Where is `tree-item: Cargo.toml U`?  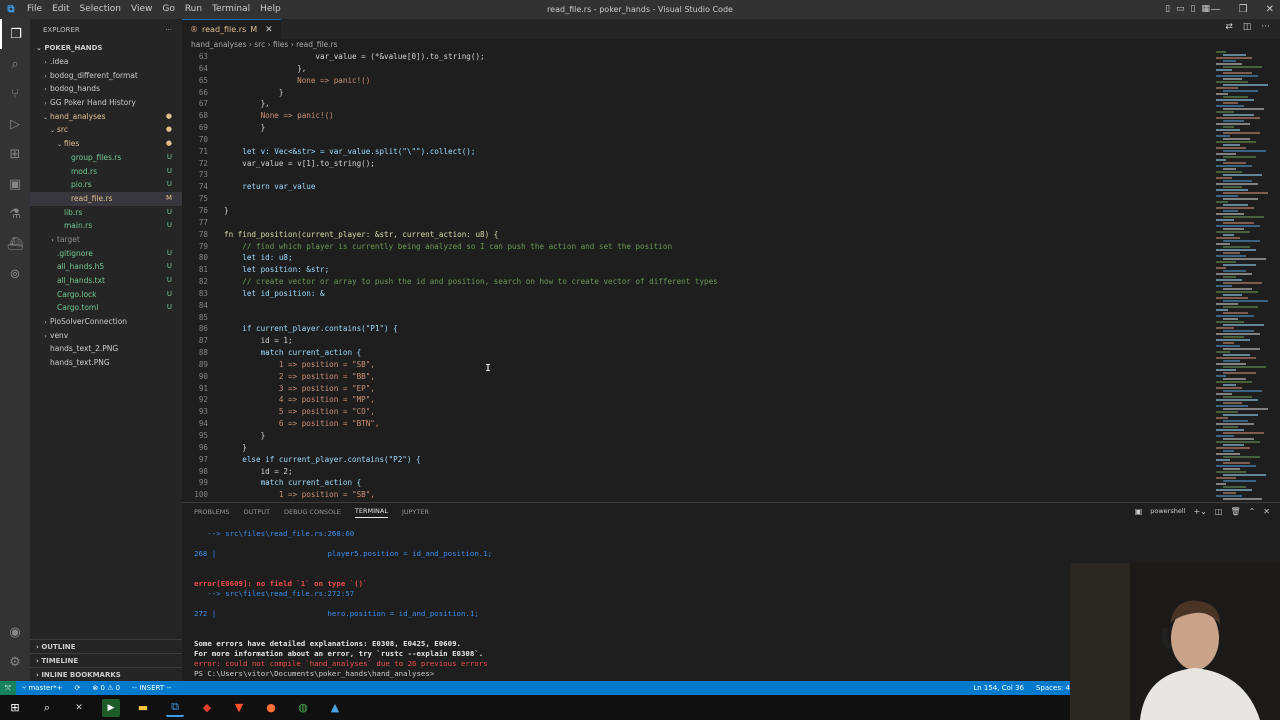
tree-item: Cargo.toml U is located at coordinates (106, 308).